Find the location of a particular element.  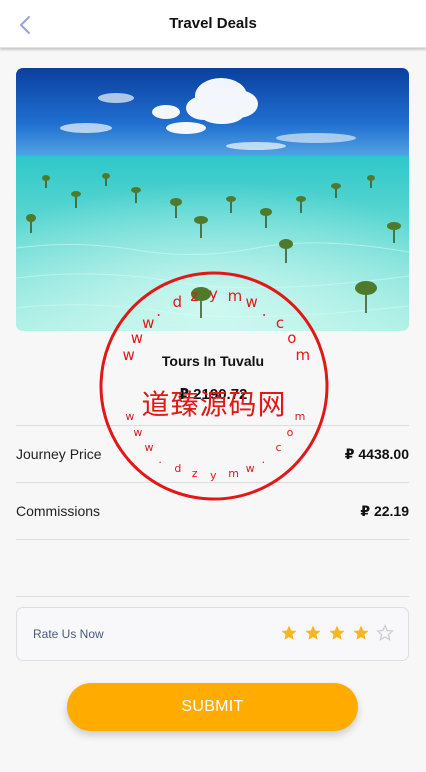

star-rating is located at coordinates (337, 633).